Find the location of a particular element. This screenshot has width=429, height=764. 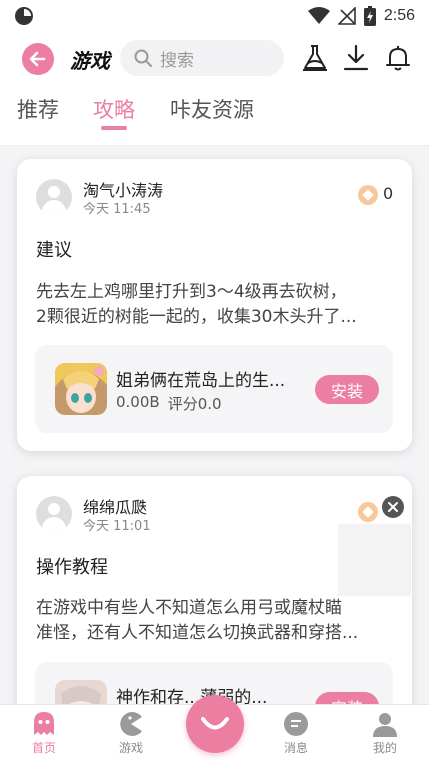

search-input: 搜索 is located at coordinates (202, 58).